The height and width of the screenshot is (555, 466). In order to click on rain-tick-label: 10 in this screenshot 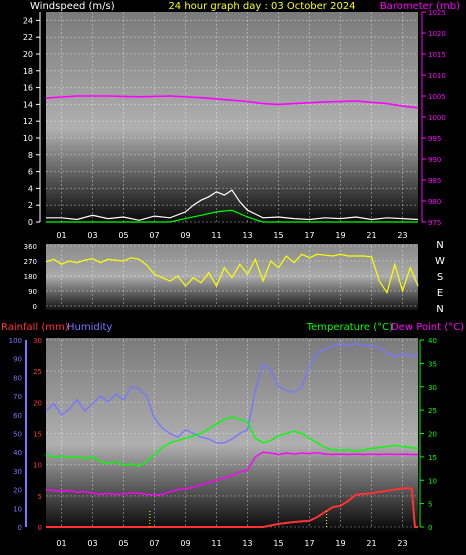, I will do `click(37, 466)`.